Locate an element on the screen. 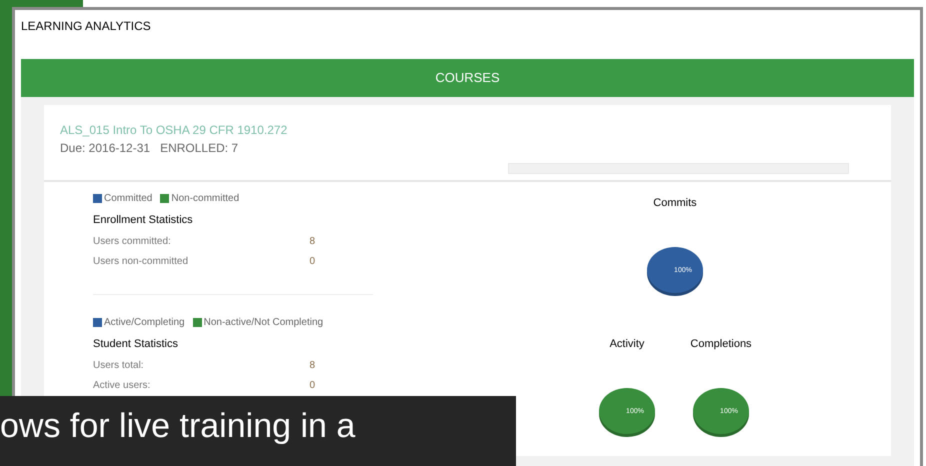 This screenshot has height=466, width=926. stat-label: Active users: is located at coordinates (121, 385).